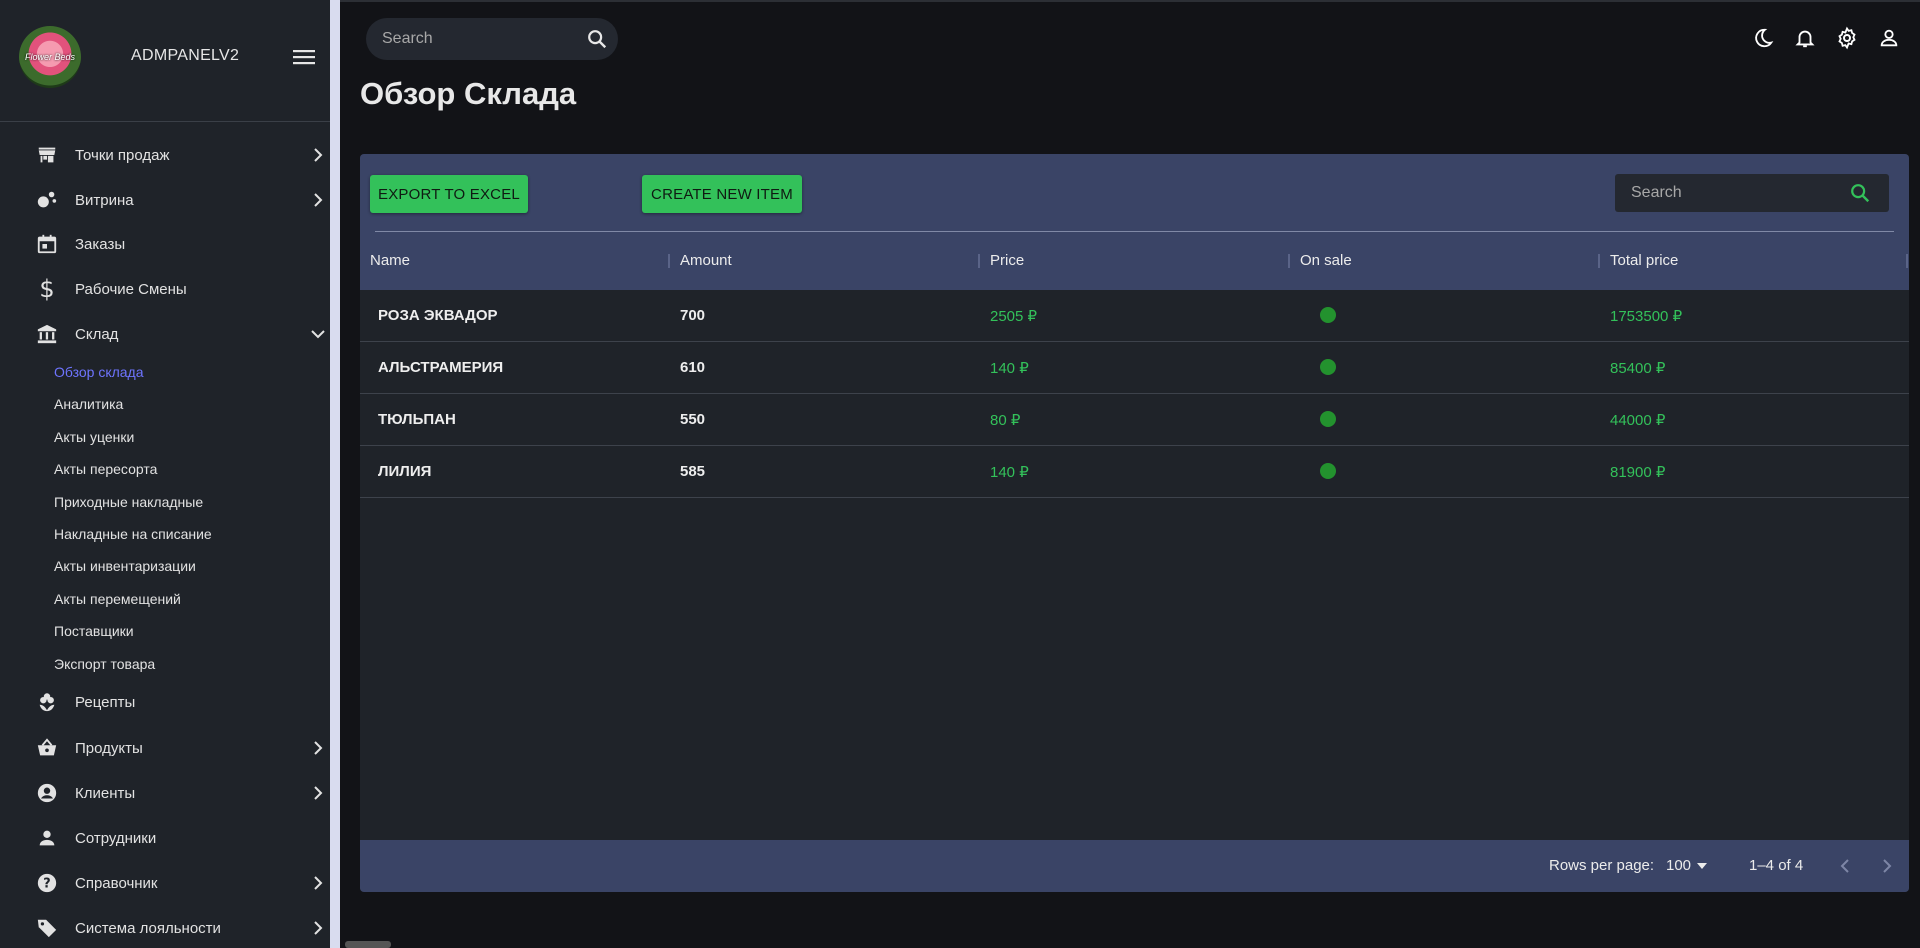  What do you see at coordinates (1656, 192) in the screenshot?
I see `table-search-placeholder: Search` at bounding box center [1656, 192].